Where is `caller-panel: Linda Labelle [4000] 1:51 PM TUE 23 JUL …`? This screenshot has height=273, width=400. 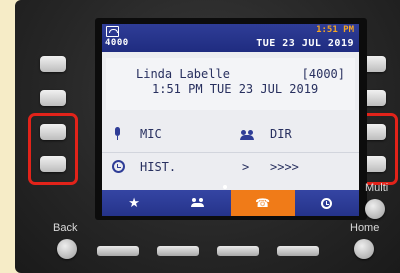 caller-panel: Linda Labelle [4000] 1:51 PM TUE 23 JUL … is located at coordinates (230, 84).